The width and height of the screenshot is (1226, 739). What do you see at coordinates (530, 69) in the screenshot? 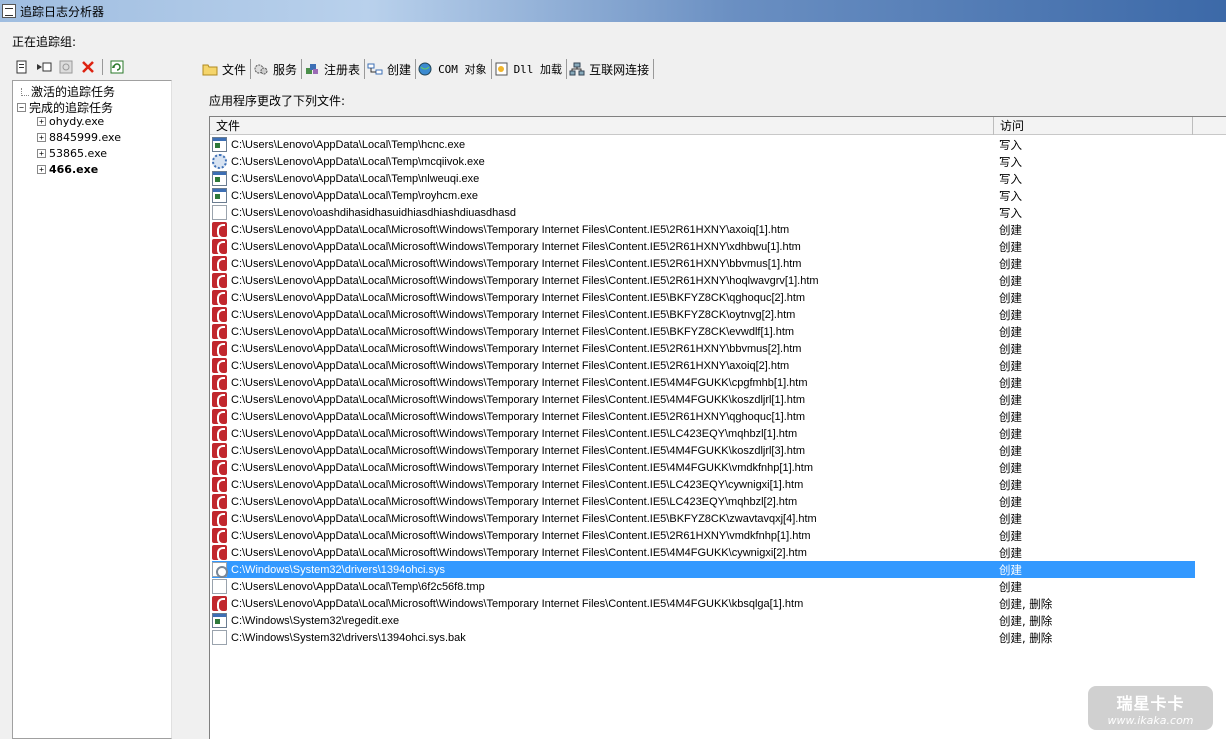
I see `tab-dll-load: Dll 加载` at bounding box center [530, 69].